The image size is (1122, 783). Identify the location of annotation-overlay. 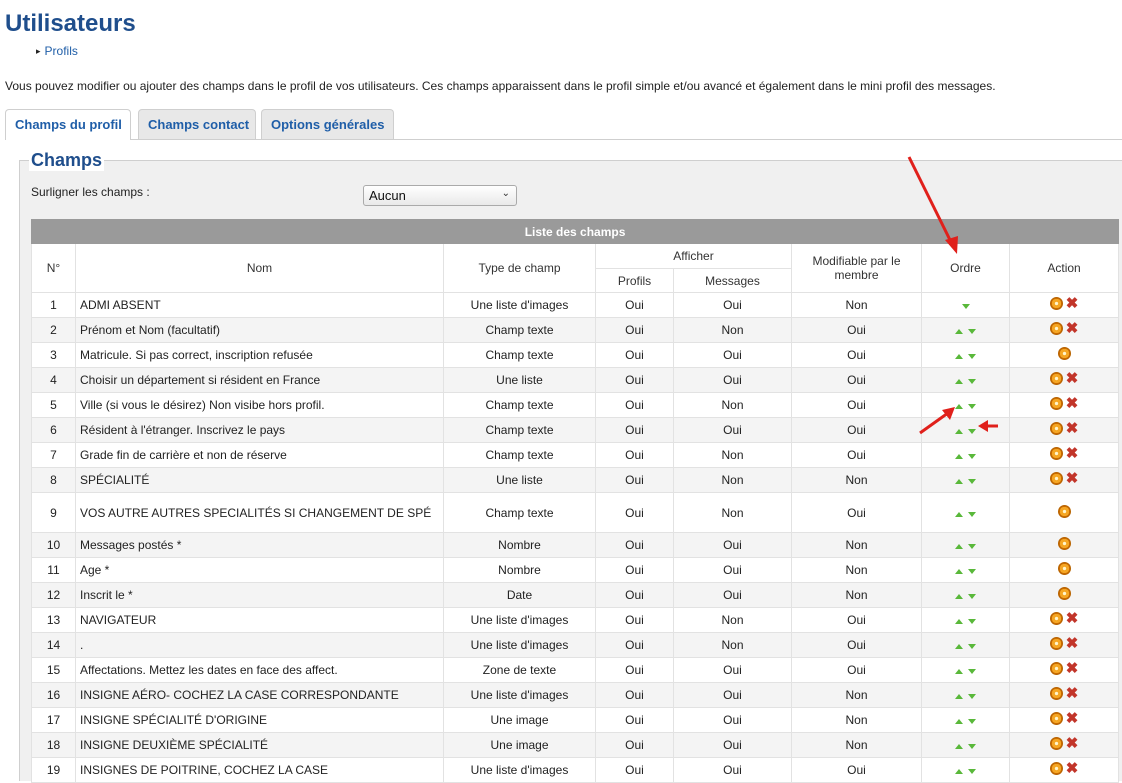
(952, 295).